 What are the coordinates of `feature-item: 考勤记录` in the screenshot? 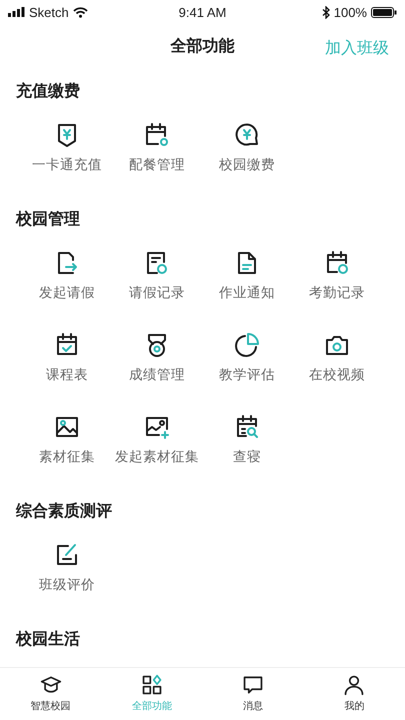 It's located at (337, 281).